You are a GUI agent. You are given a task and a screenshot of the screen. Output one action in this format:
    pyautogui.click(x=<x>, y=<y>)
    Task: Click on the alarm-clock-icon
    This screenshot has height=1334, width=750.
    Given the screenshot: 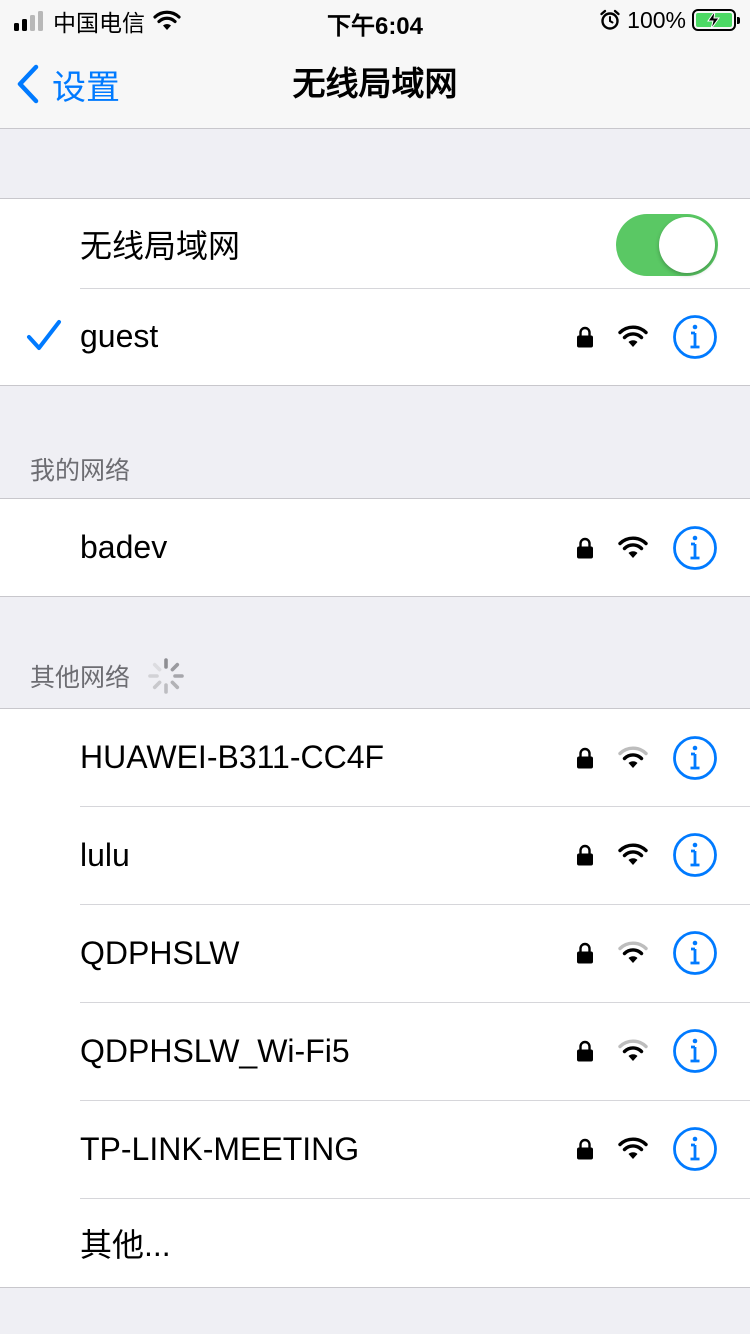 What is the action you would take?
    pyautogui.click(x=610, y=19)
    